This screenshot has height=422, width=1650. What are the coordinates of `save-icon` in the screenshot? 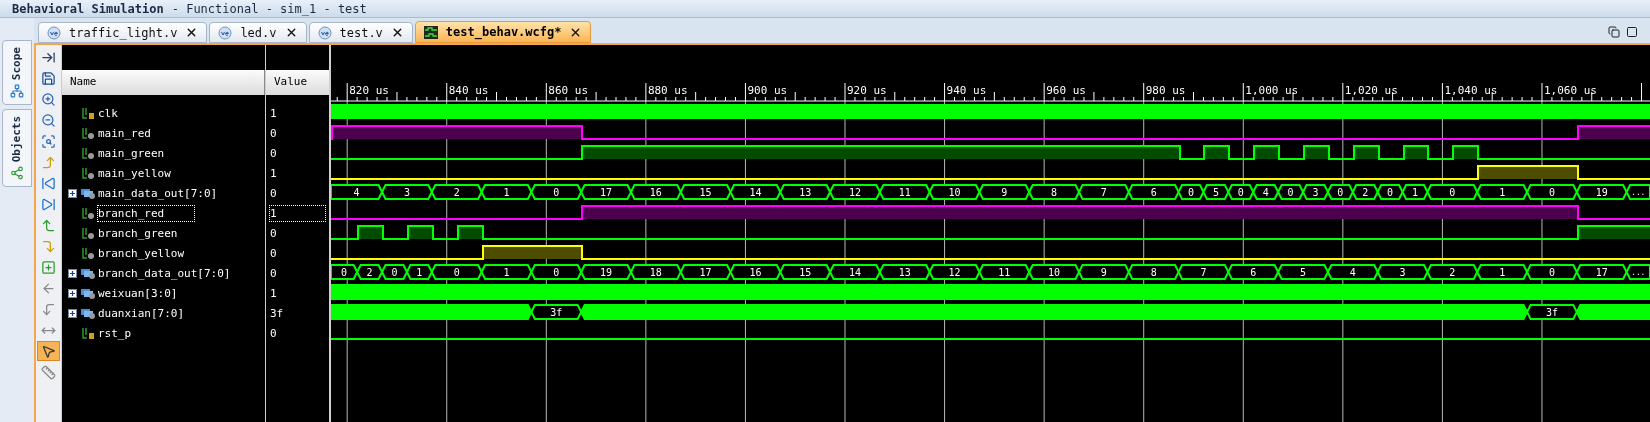 It's located at (48, 78).